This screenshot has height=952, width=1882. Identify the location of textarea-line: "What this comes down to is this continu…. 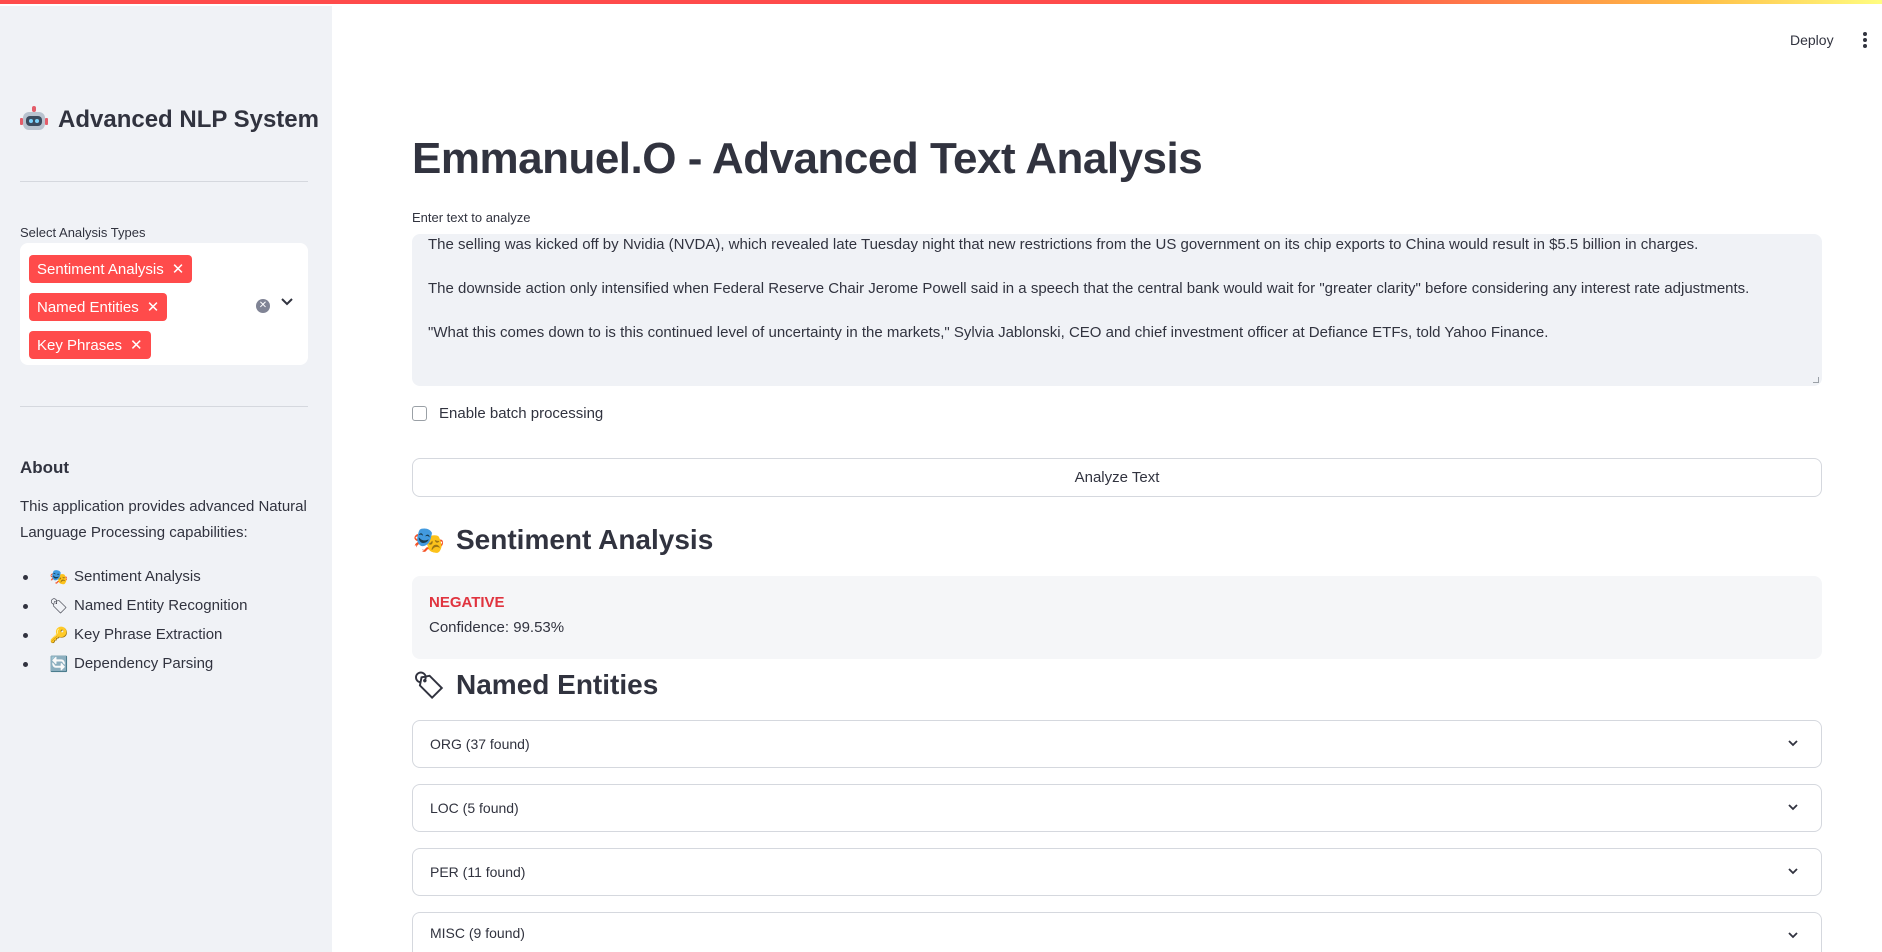
(988, 332).